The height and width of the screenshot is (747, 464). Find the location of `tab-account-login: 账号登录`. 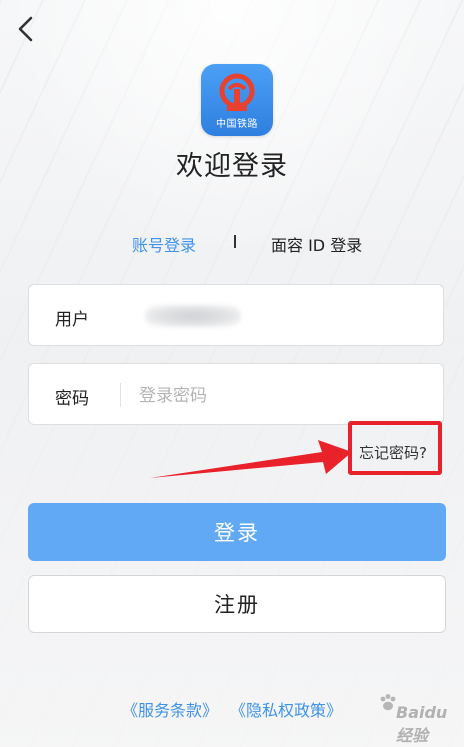

tab-account-login: 账号登录 is located at coordinates (164, 244).